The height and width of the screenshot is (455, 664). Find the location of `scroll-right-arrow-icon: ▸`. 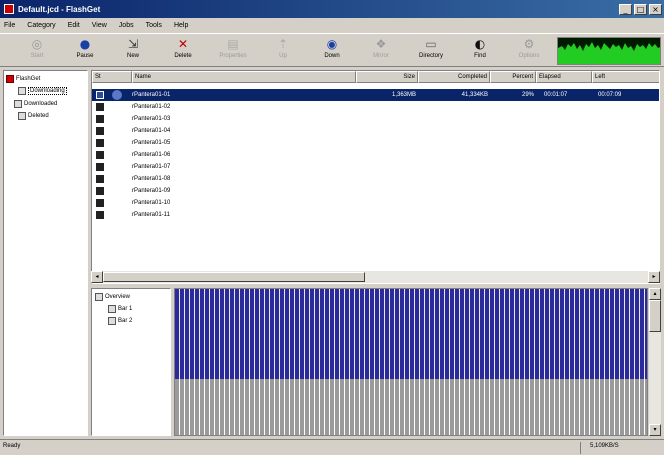

scroll-right-arrow-icon: ▸ is located at coordinates (654, 277).